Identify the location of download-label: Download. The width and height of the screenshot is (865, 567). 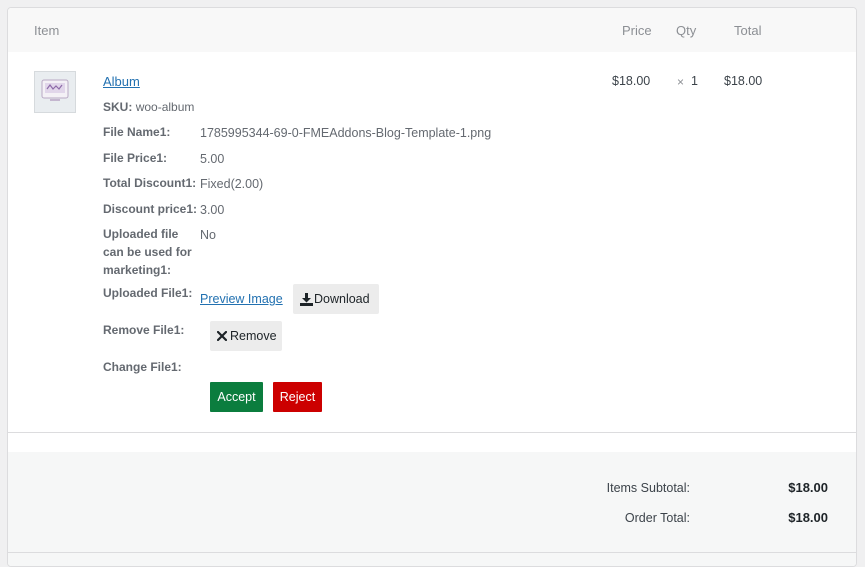
(342, 299).